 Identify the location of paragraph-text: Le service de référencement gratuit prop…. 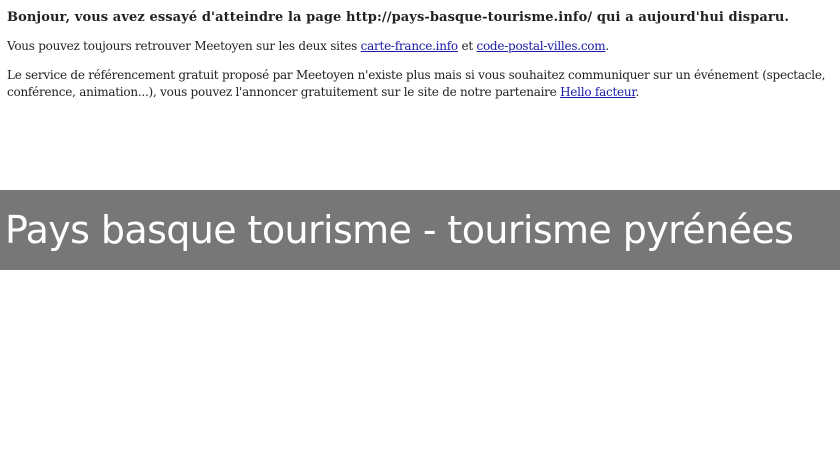
(416, 83).